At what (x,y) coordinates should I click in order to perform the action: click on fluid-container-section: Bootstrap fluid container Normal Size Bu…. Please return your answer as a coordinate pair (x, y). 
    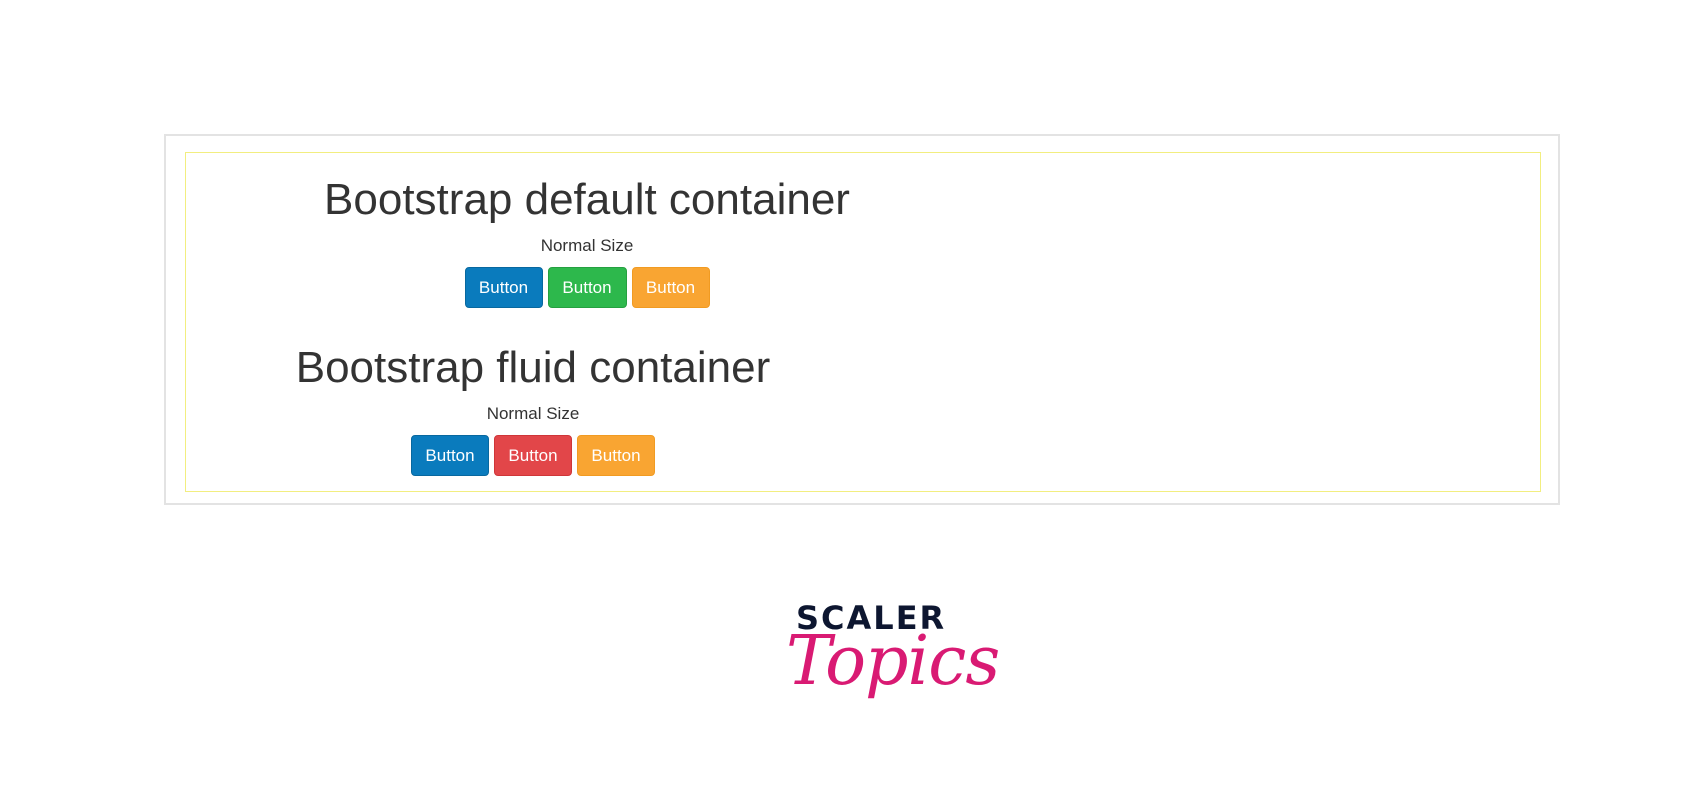
    Looking at the image, I should click on (533, 408).